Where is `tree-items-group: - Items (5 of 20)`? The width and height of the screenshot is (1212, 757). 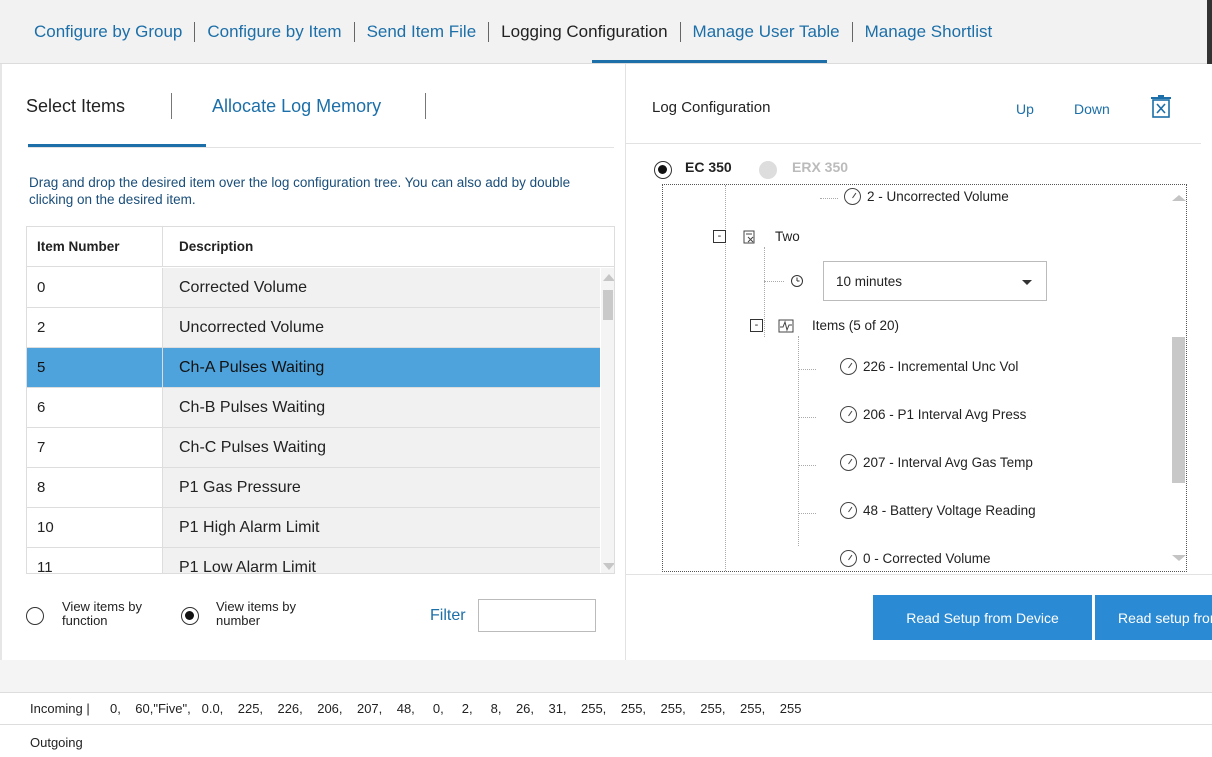
tree-items-group: - Items (5 of 20) is located at coordinates (824, 325).